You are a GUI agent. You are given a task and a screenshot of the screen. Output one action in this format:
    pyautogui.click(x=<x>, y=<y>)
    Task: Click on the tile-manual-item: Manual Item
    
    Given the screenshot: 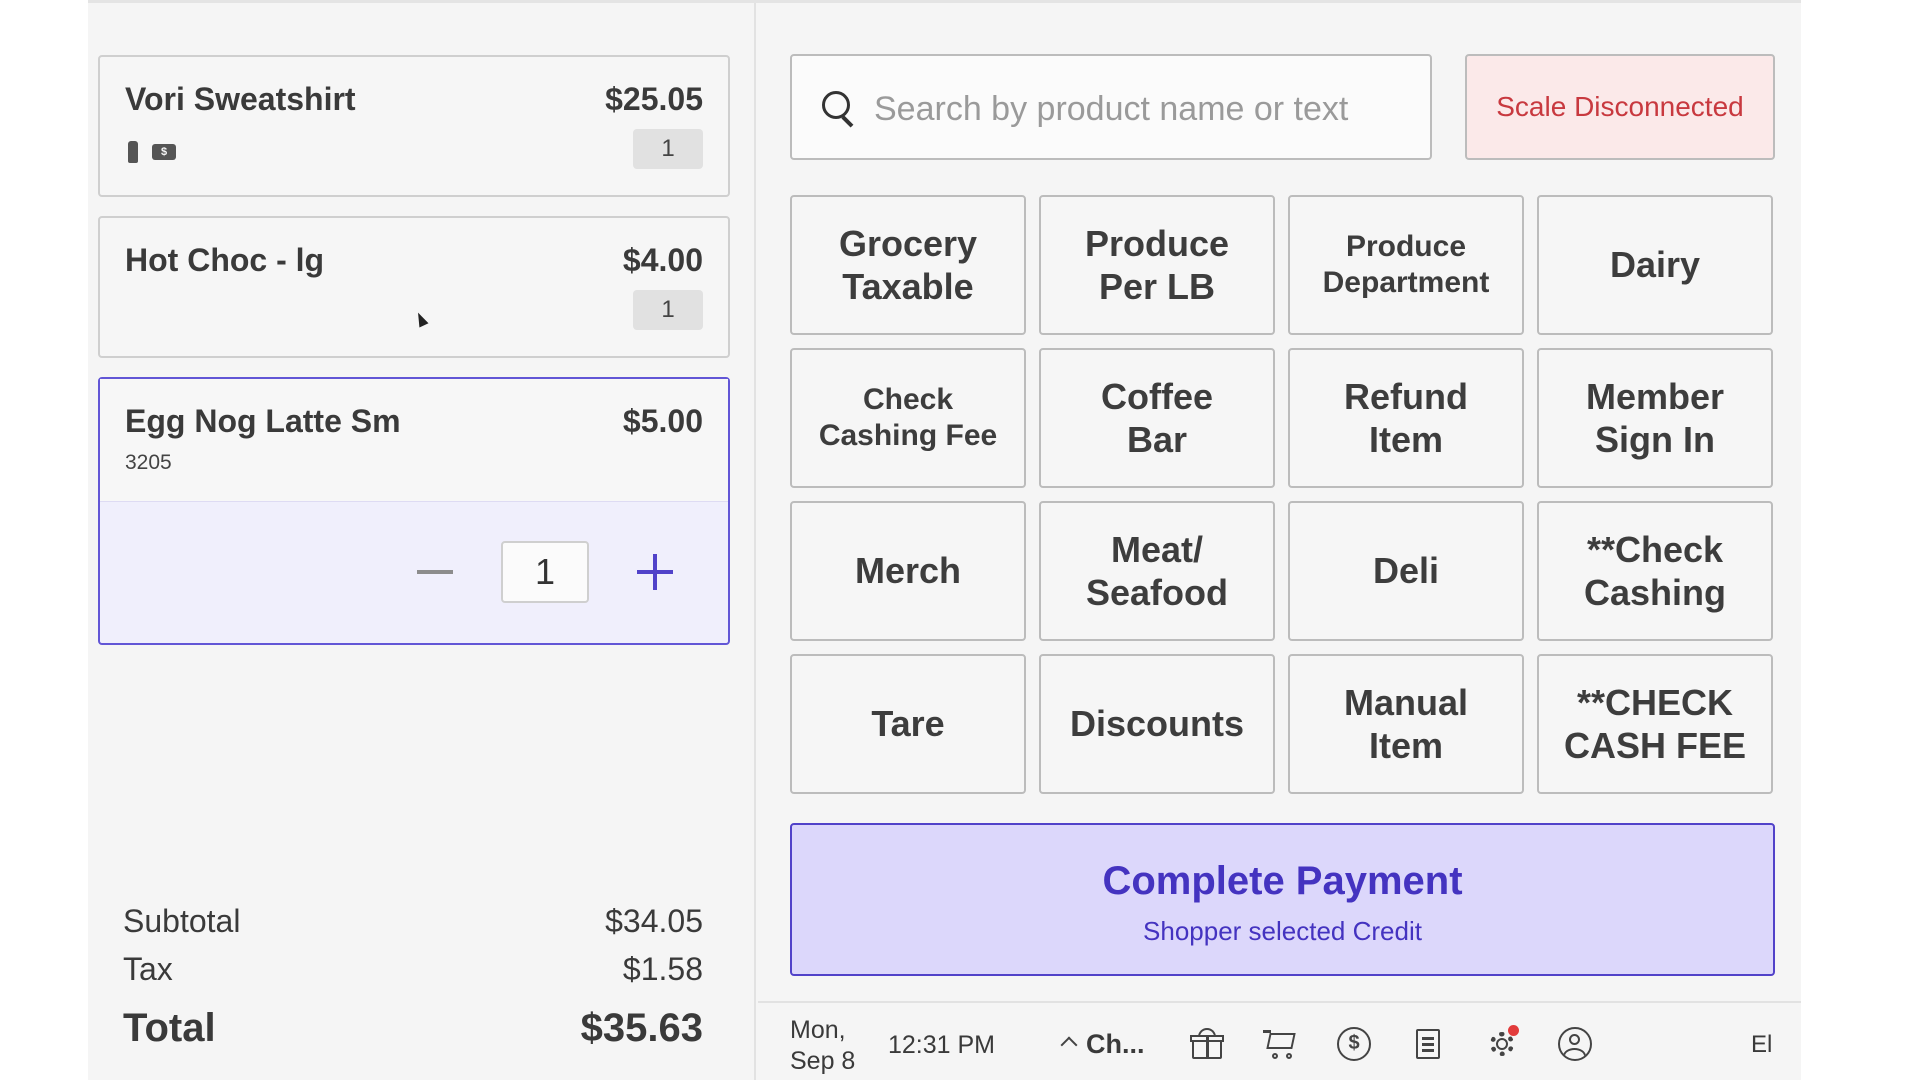 What is the action you would take?
    pyautogui.click(x=1406, y=724)
    